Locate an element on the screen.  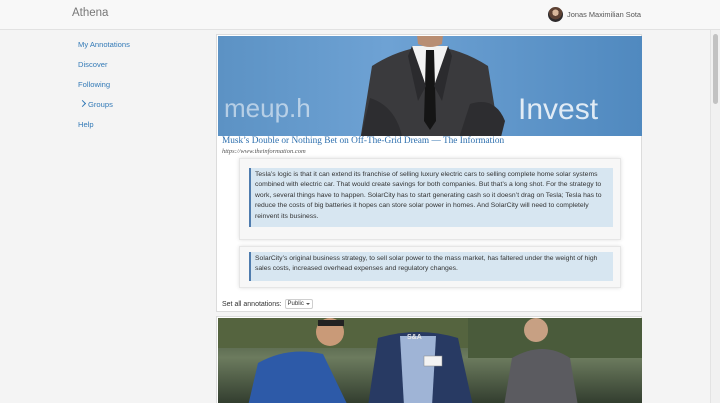
people-photo is located at coordinates (430, 360).